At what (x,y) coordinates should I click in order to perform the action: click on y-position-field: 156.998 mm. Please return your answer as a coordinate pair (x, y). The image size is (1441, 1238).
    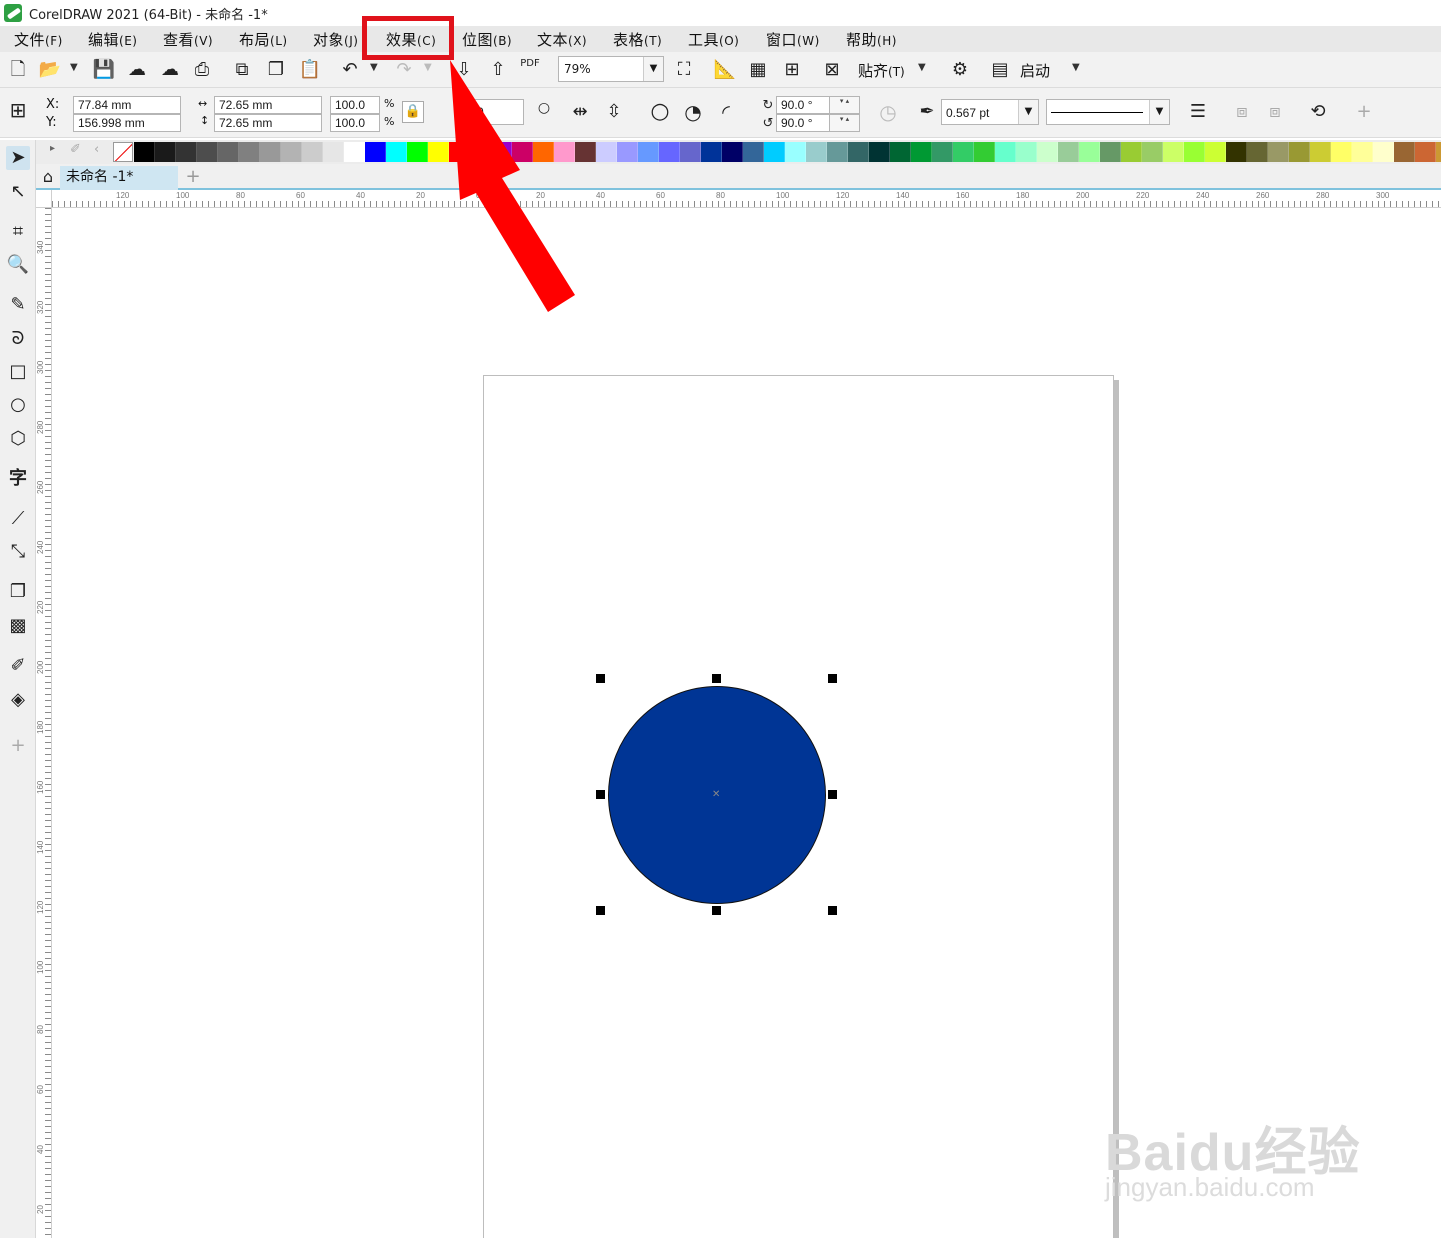
    Looking at the image, I should click on (127, 123).